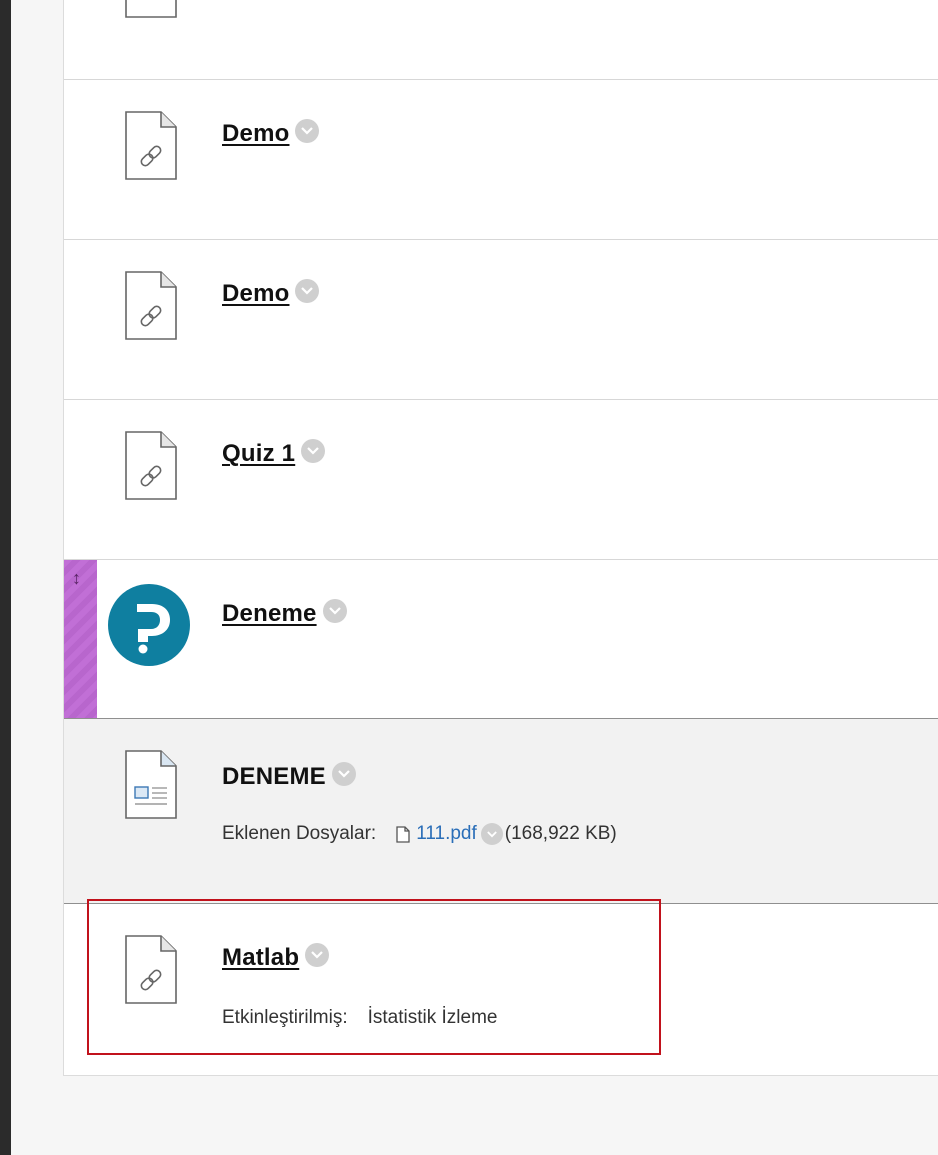 This screenshot has height=1155, width=938. What do you see at coordinates (269, 614) in the screenshot?
I see `item-title-link: Deneme` at bounding box center [269, 614].